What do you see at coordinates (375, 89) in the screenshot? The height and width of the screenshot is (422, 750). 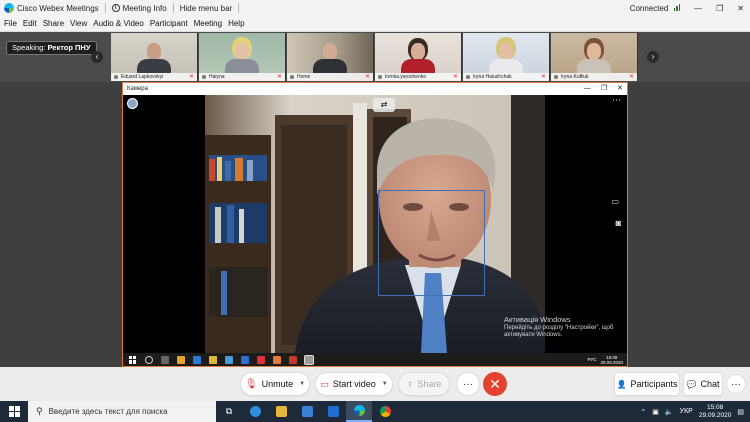 I see `camera-title-bar: Камера — ❐ ✕` at bounding box center [375, 89].